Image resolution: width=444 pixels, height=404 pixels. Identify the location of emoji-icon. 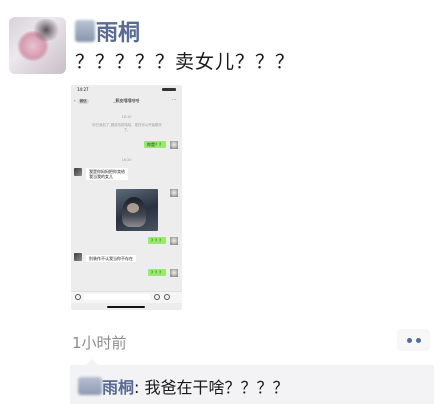
(157, 297).